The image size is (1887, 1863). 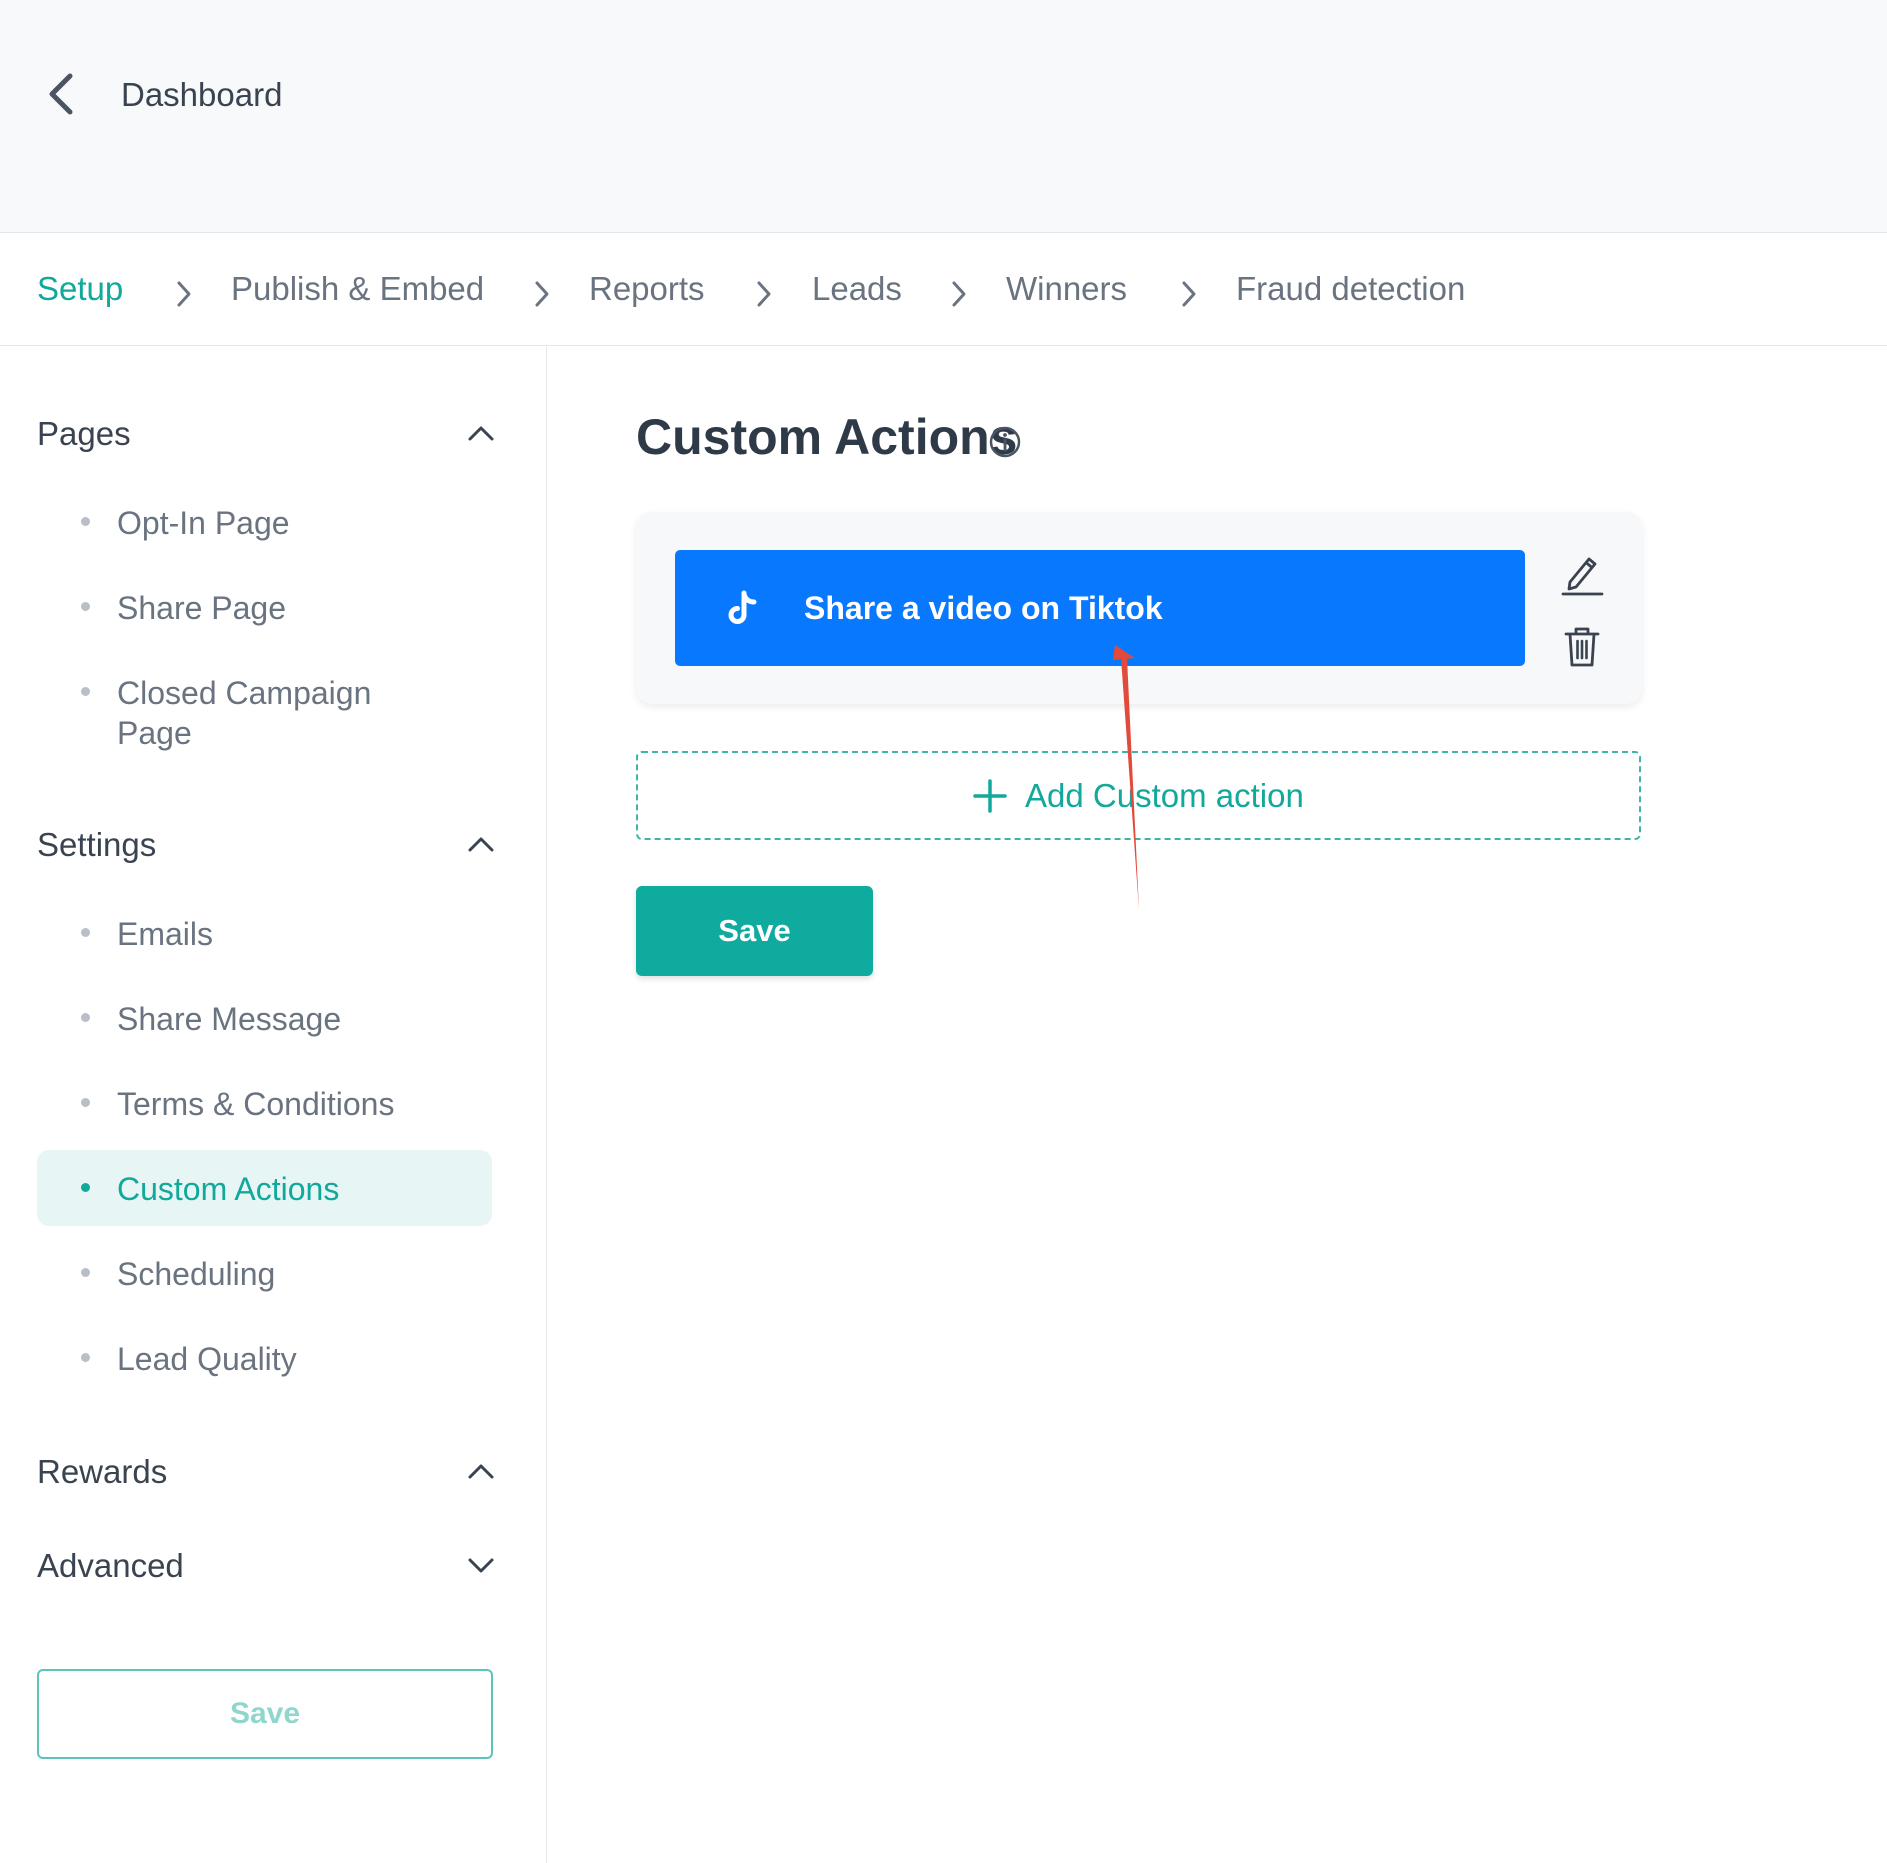 What do you see at coordinates (943, 116) in the screenshot?
I see `top-bar: Dashboard` at bounding box center [943, 116].